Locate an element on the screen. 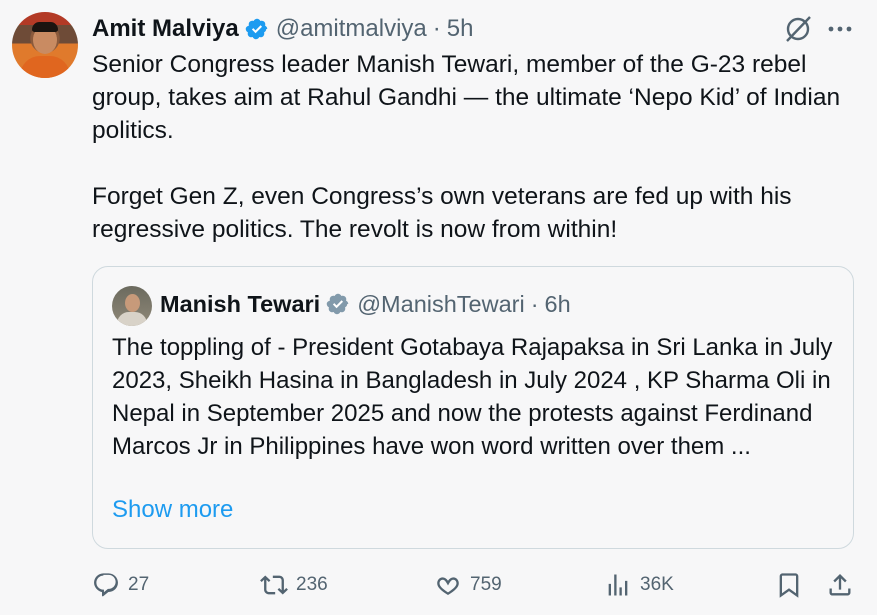 The image size is (877, 615). quoted-author-avatar is located at coordinates (132, 306).